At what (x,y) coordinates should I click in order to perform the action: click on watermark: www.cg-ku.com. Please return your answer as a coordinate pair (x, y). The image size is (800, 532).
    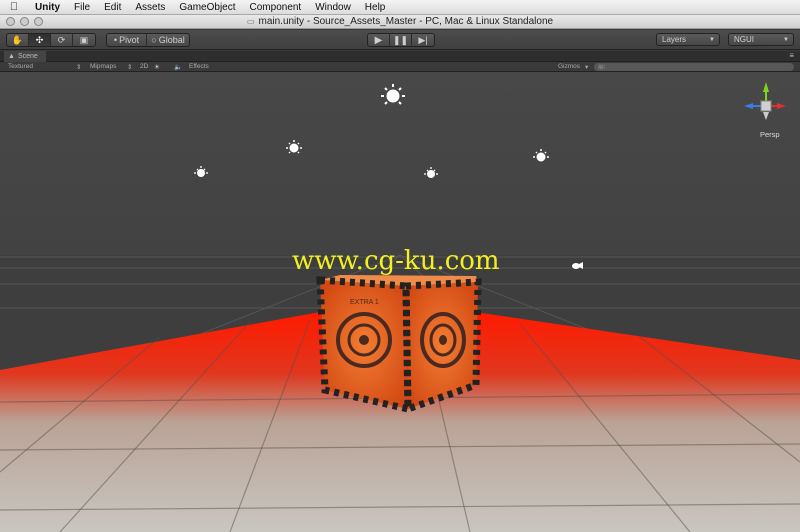
    Looking at the image, I should click on (396, 261).